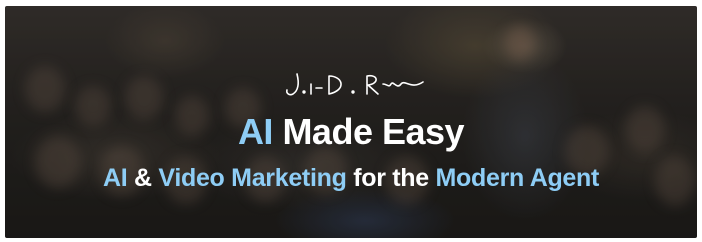  I want to click on subheadline-ai: AI, so click(115, 178).